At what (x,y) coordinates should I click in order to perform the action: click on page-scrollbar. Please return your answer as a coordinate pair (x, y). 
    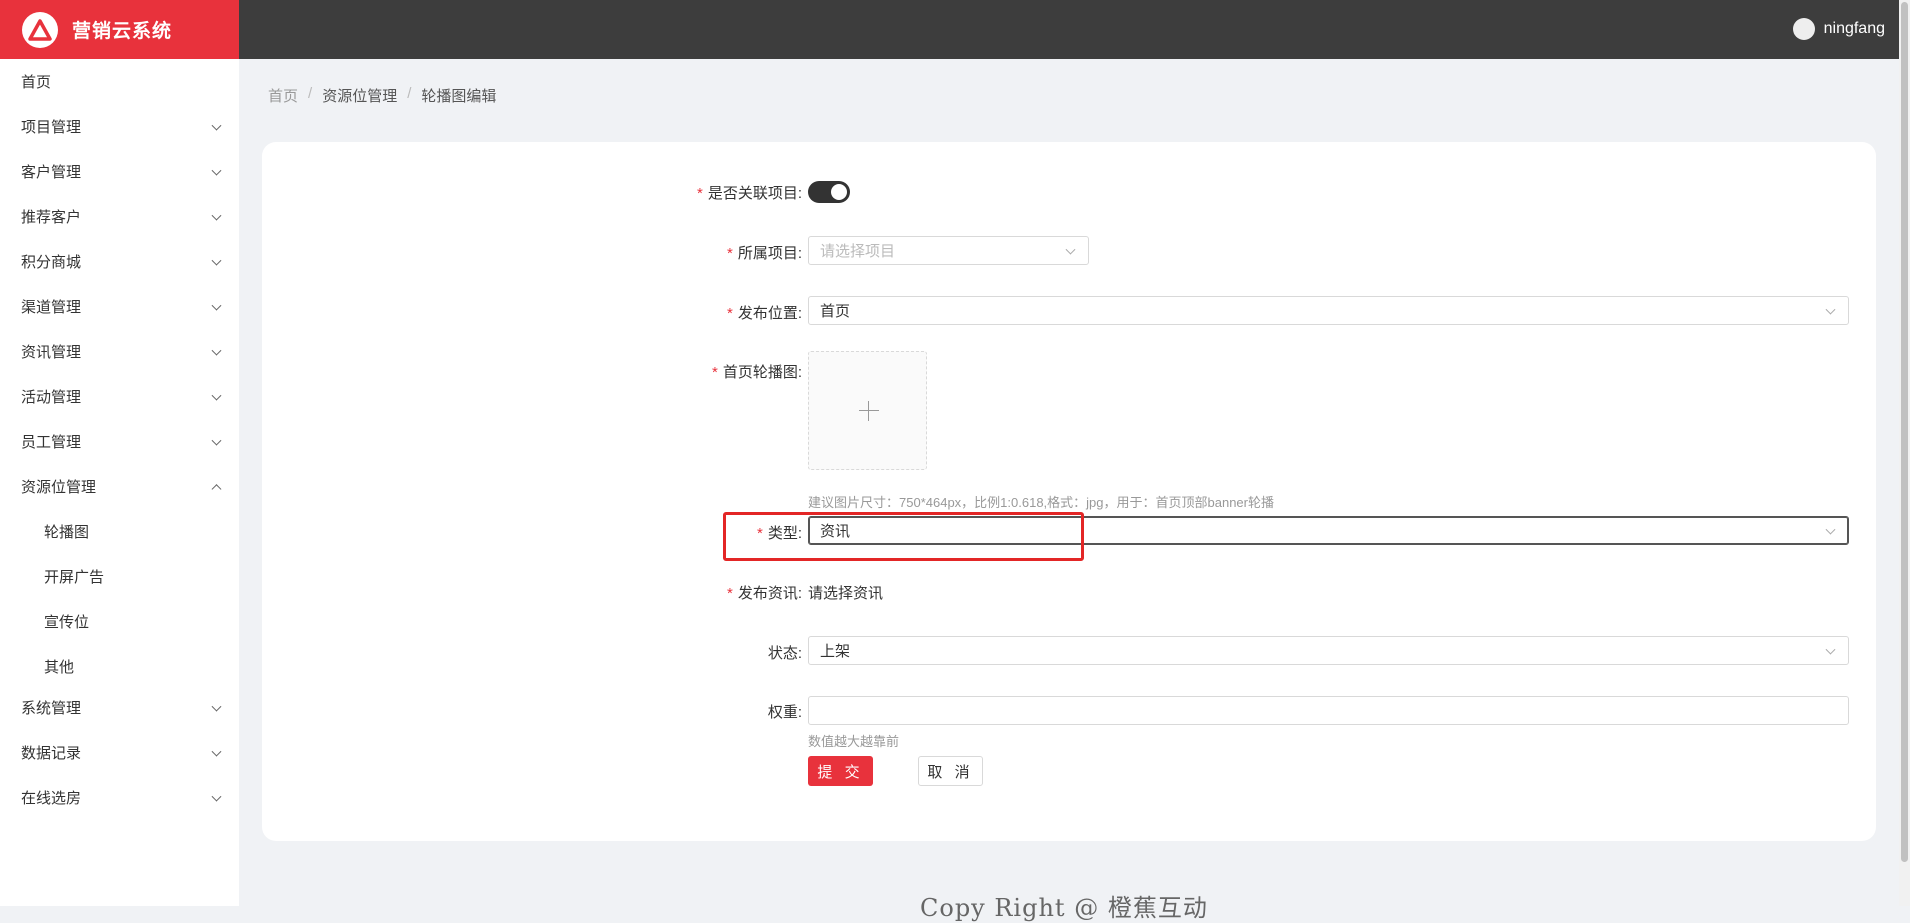
    Looking at the image, I should click on (1904, 453).